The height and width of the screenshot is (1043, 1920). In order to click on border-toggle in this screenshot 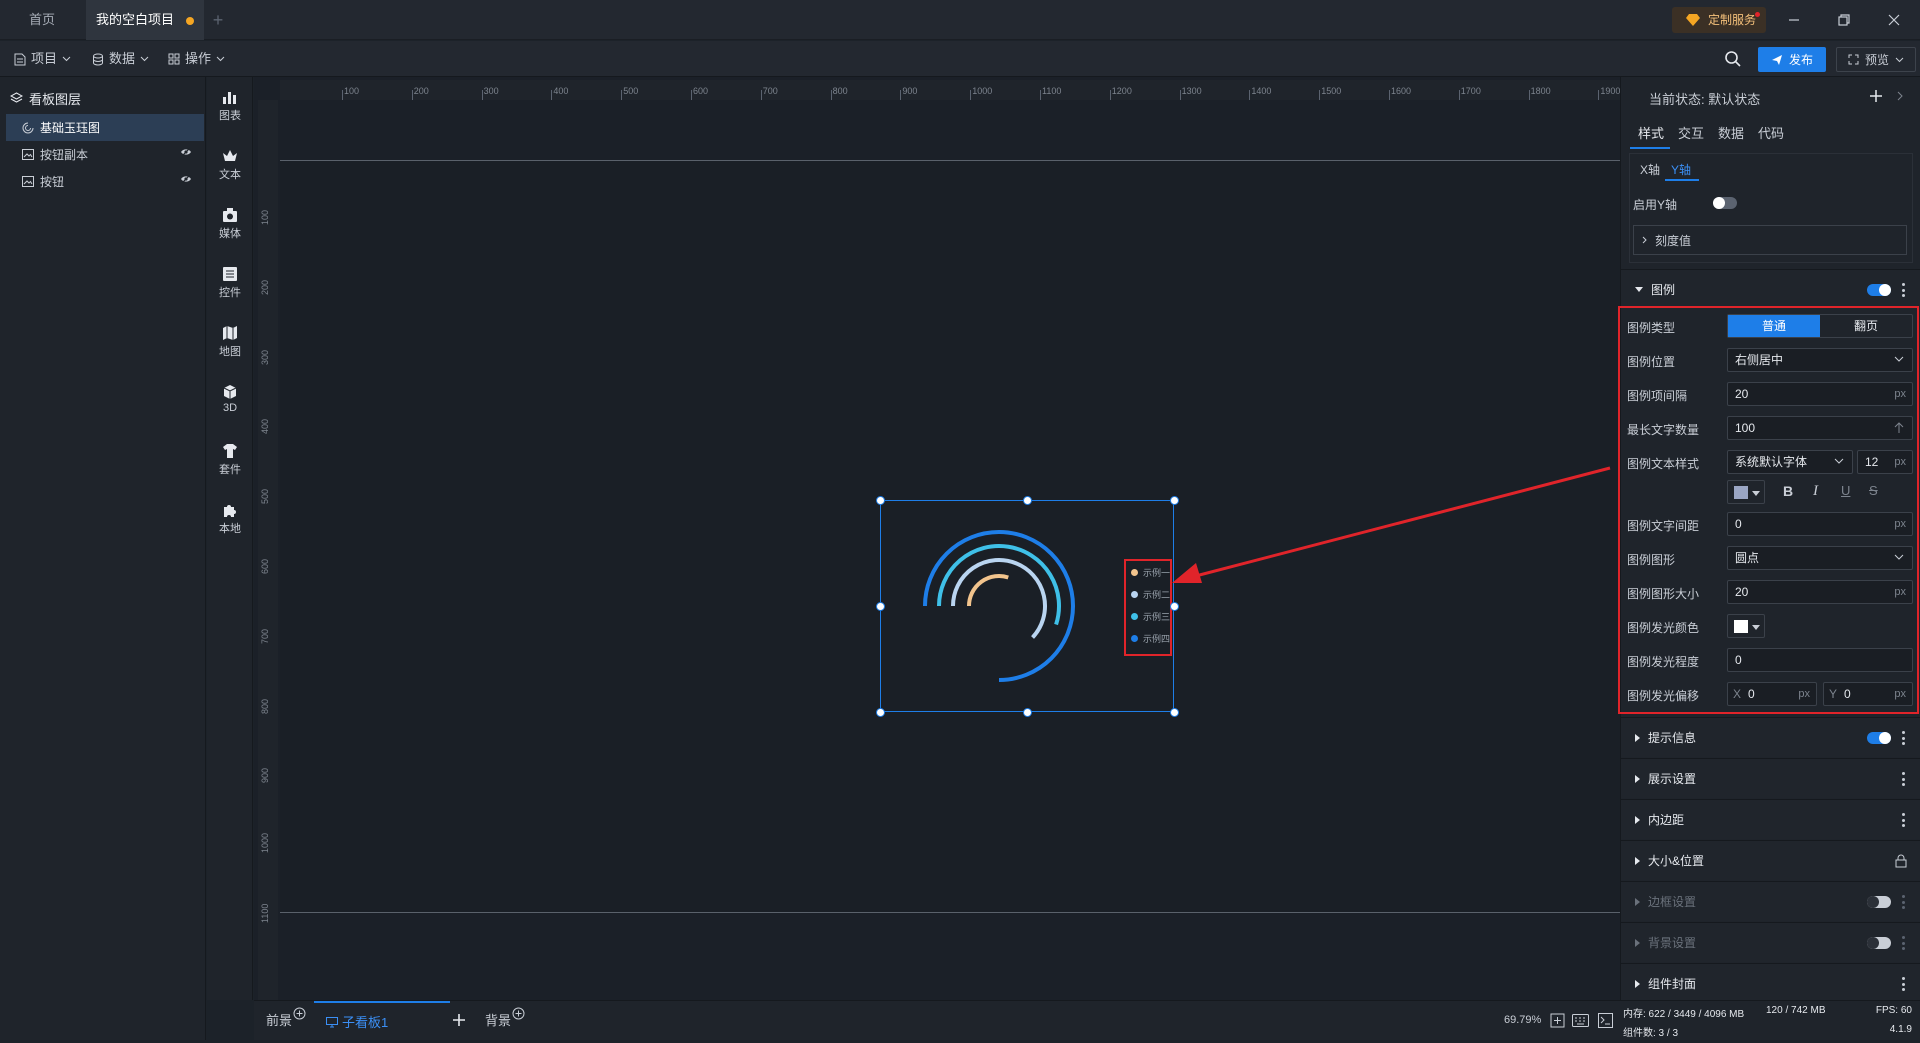, I will do `click(1879, 902)`.